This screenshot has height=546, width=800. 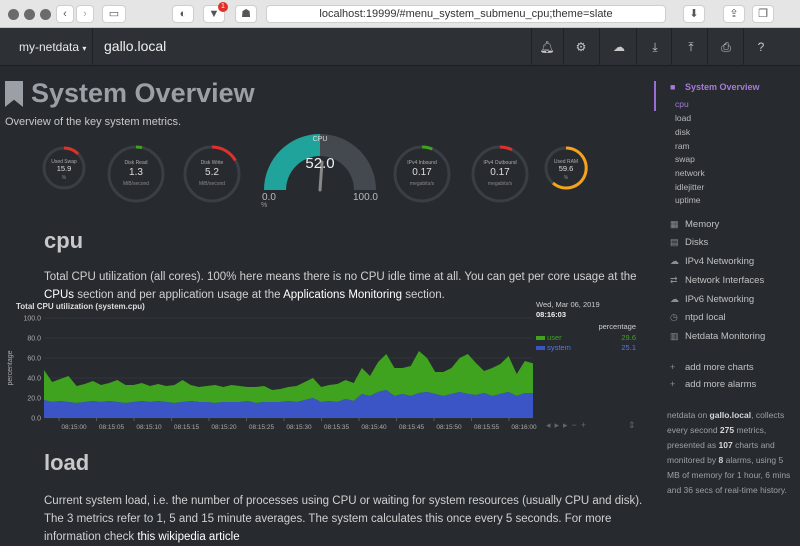 What do you see at coordinates (246, 14) in the screenshot?
I see `ghost-extension-icon: ☗` at bounding box center [246, 14].